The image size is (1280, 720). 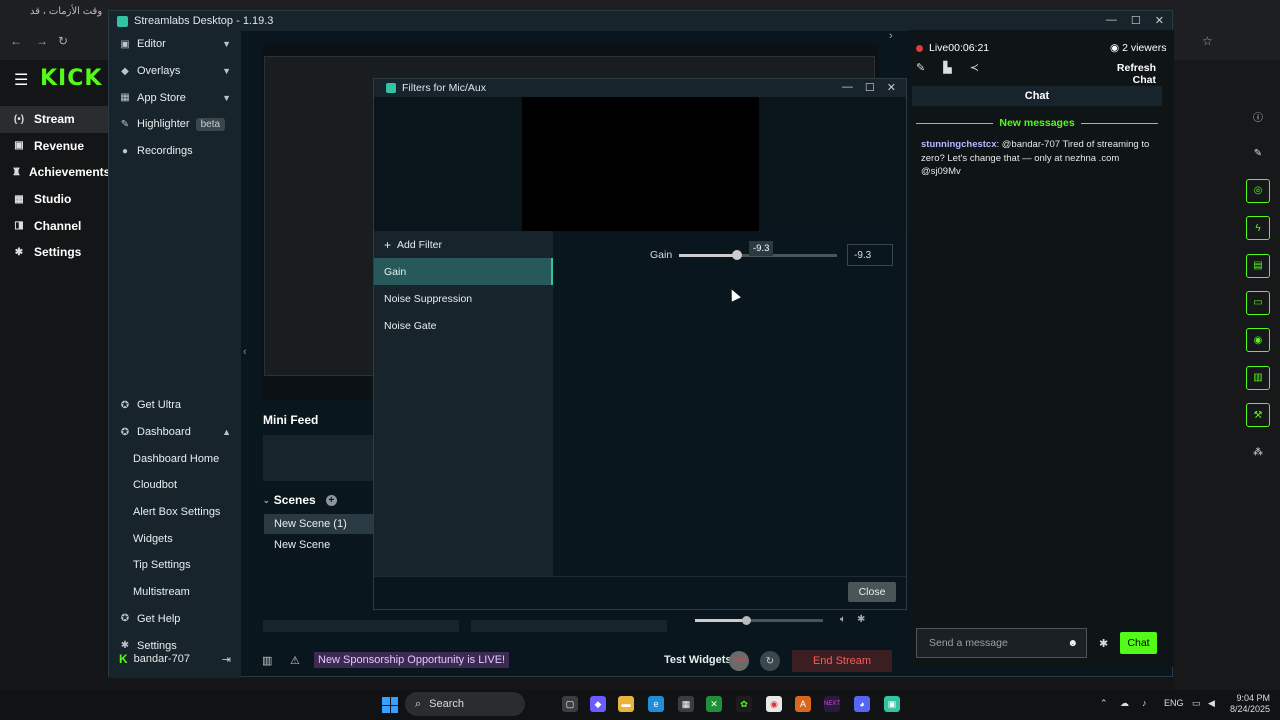 I want to click on network-icon: ▭, so click(x=1196, y=703).